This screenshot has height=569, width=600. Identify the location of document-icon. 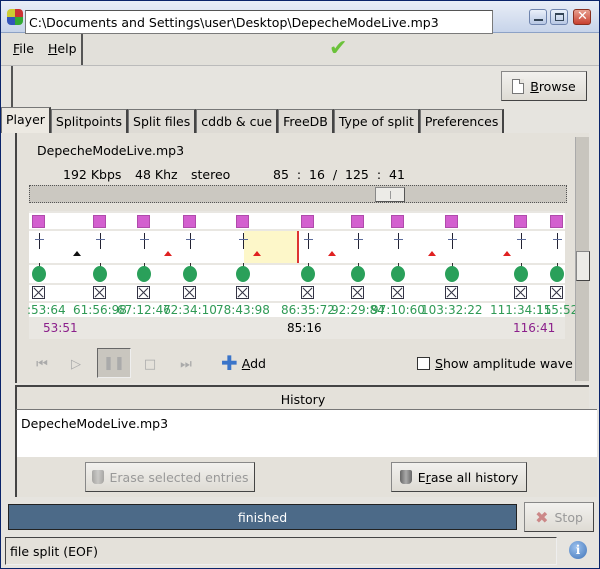
(518, 86).